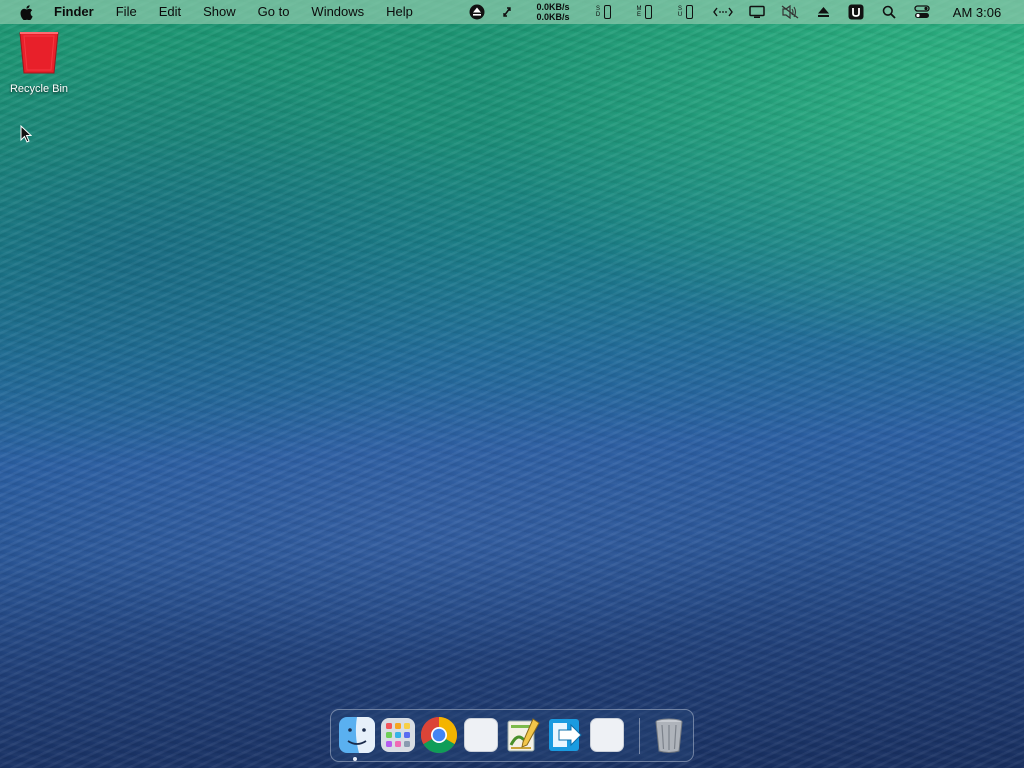  I want to click on sync-arrows-icon, so click(507, 12).